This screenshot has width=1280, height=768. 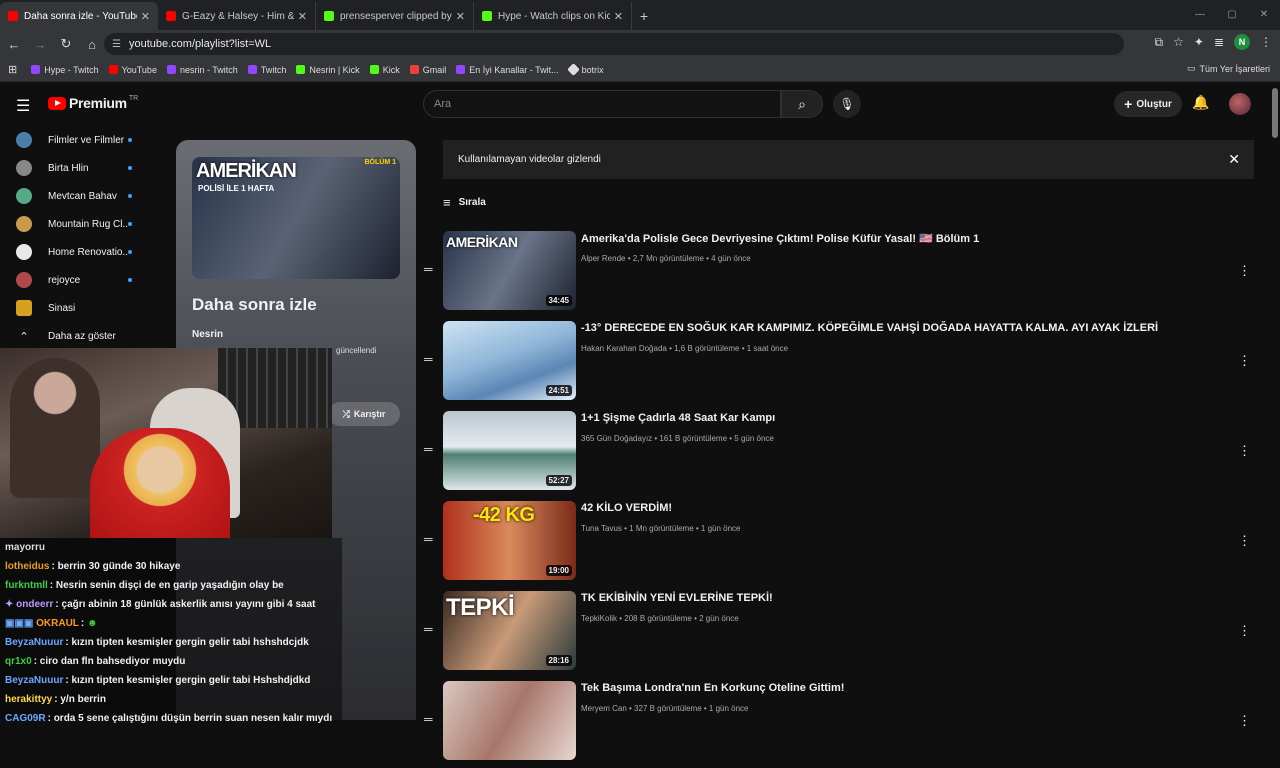 What do you see at coordinates (603, 258) in the screenshot?
I see `channel-name: Alper Rende` at bounding box center [603, 258].